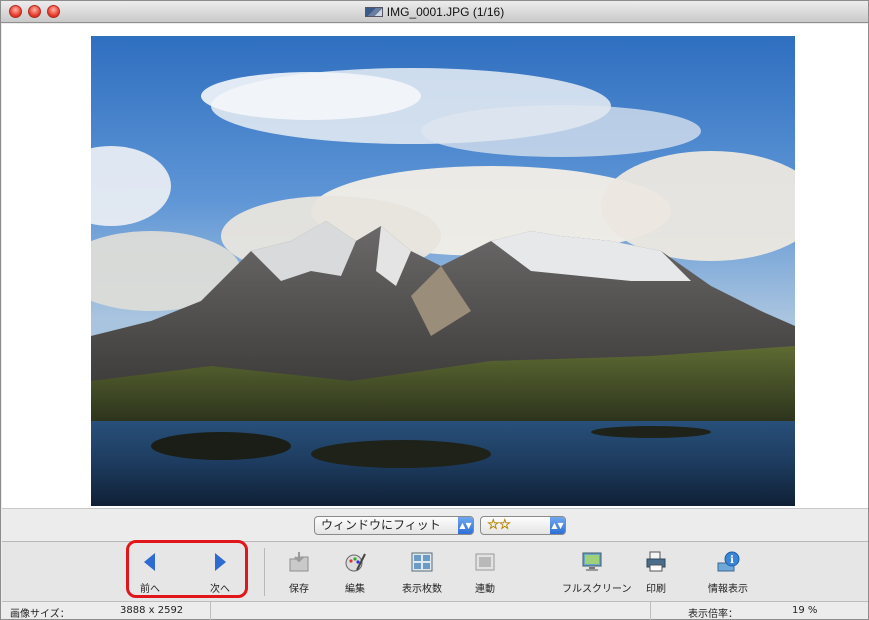  Describe the element at coordinates (728, 561) in the screenshot. I see `info-icon: i` at that location.